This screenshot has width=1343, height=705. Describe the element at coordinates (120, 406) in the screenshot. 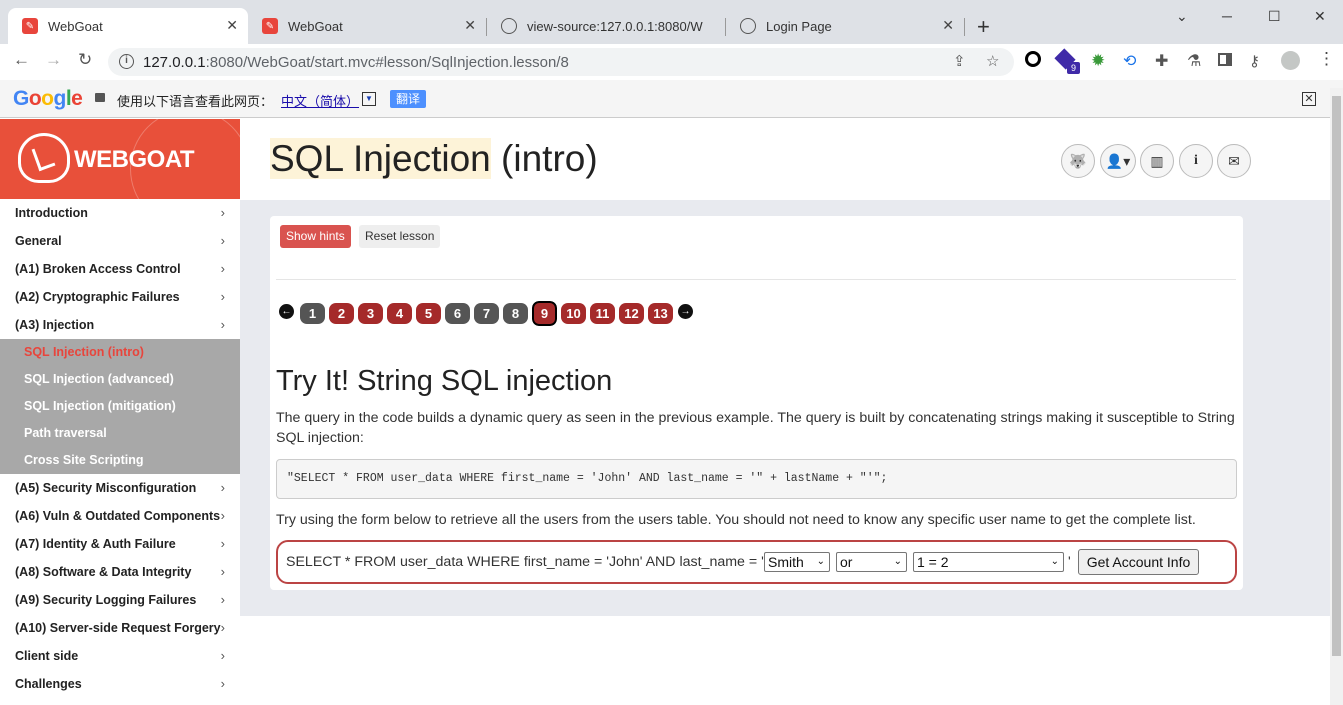

I see `sidebar-subitem: SQL Injection (mitigation)` at that location.